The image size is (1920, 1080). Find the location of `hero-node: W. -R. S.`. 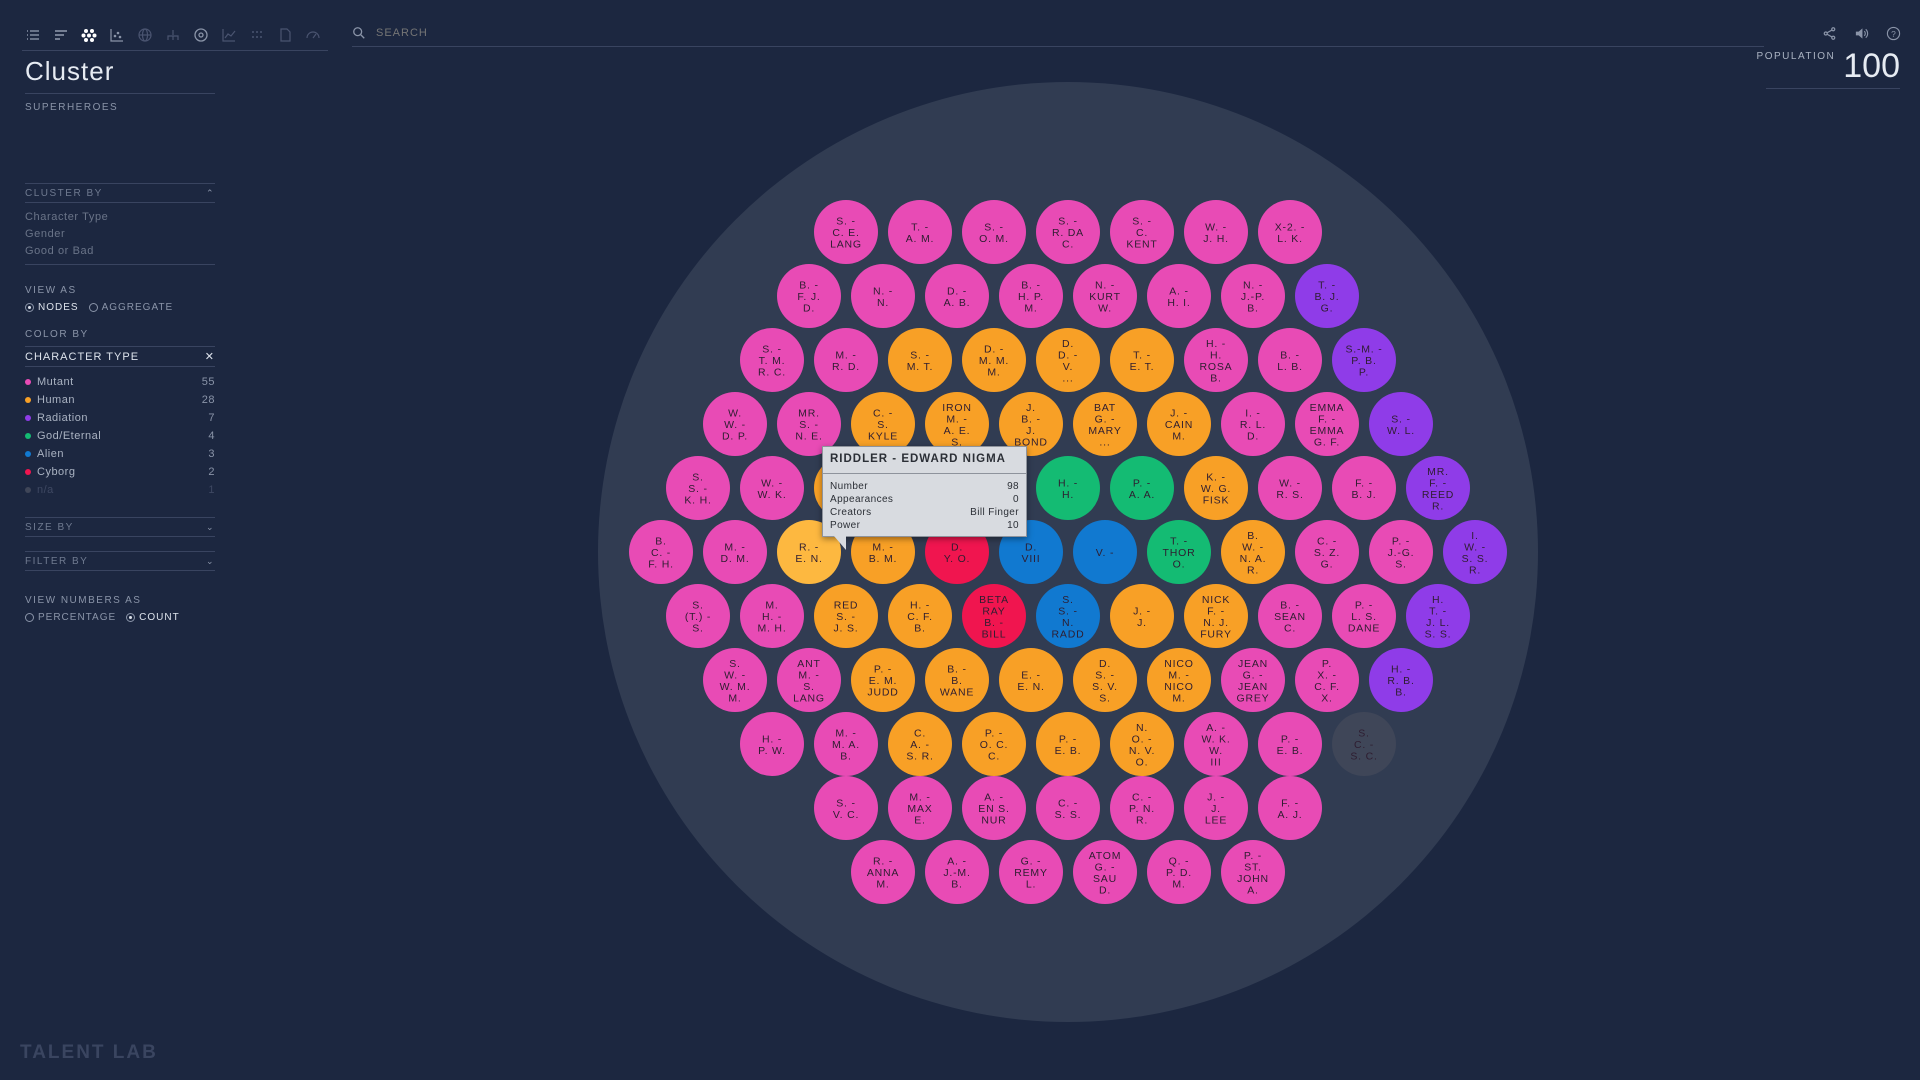

hero-node: W. -R. S. is located at coordinates (1290, 488).